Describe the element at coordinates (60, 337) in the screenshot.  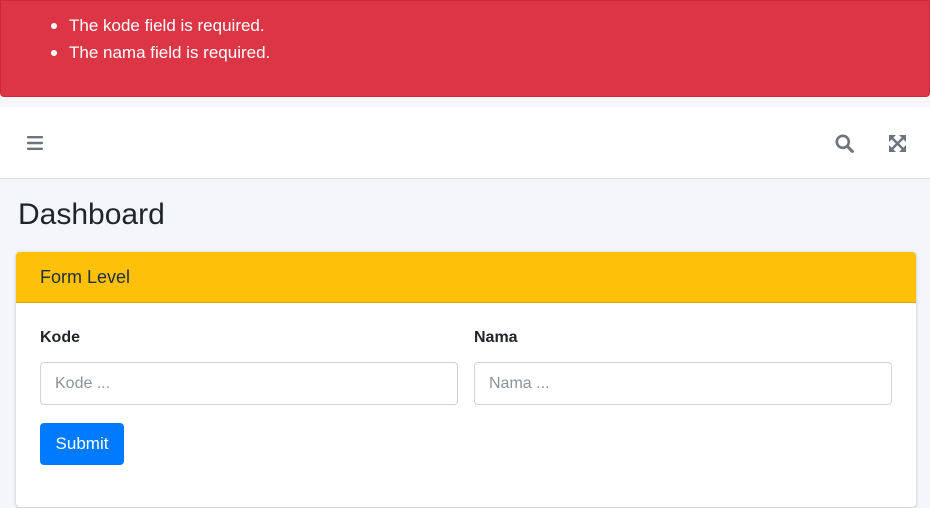
I see `kode-label: Kode` at that location.